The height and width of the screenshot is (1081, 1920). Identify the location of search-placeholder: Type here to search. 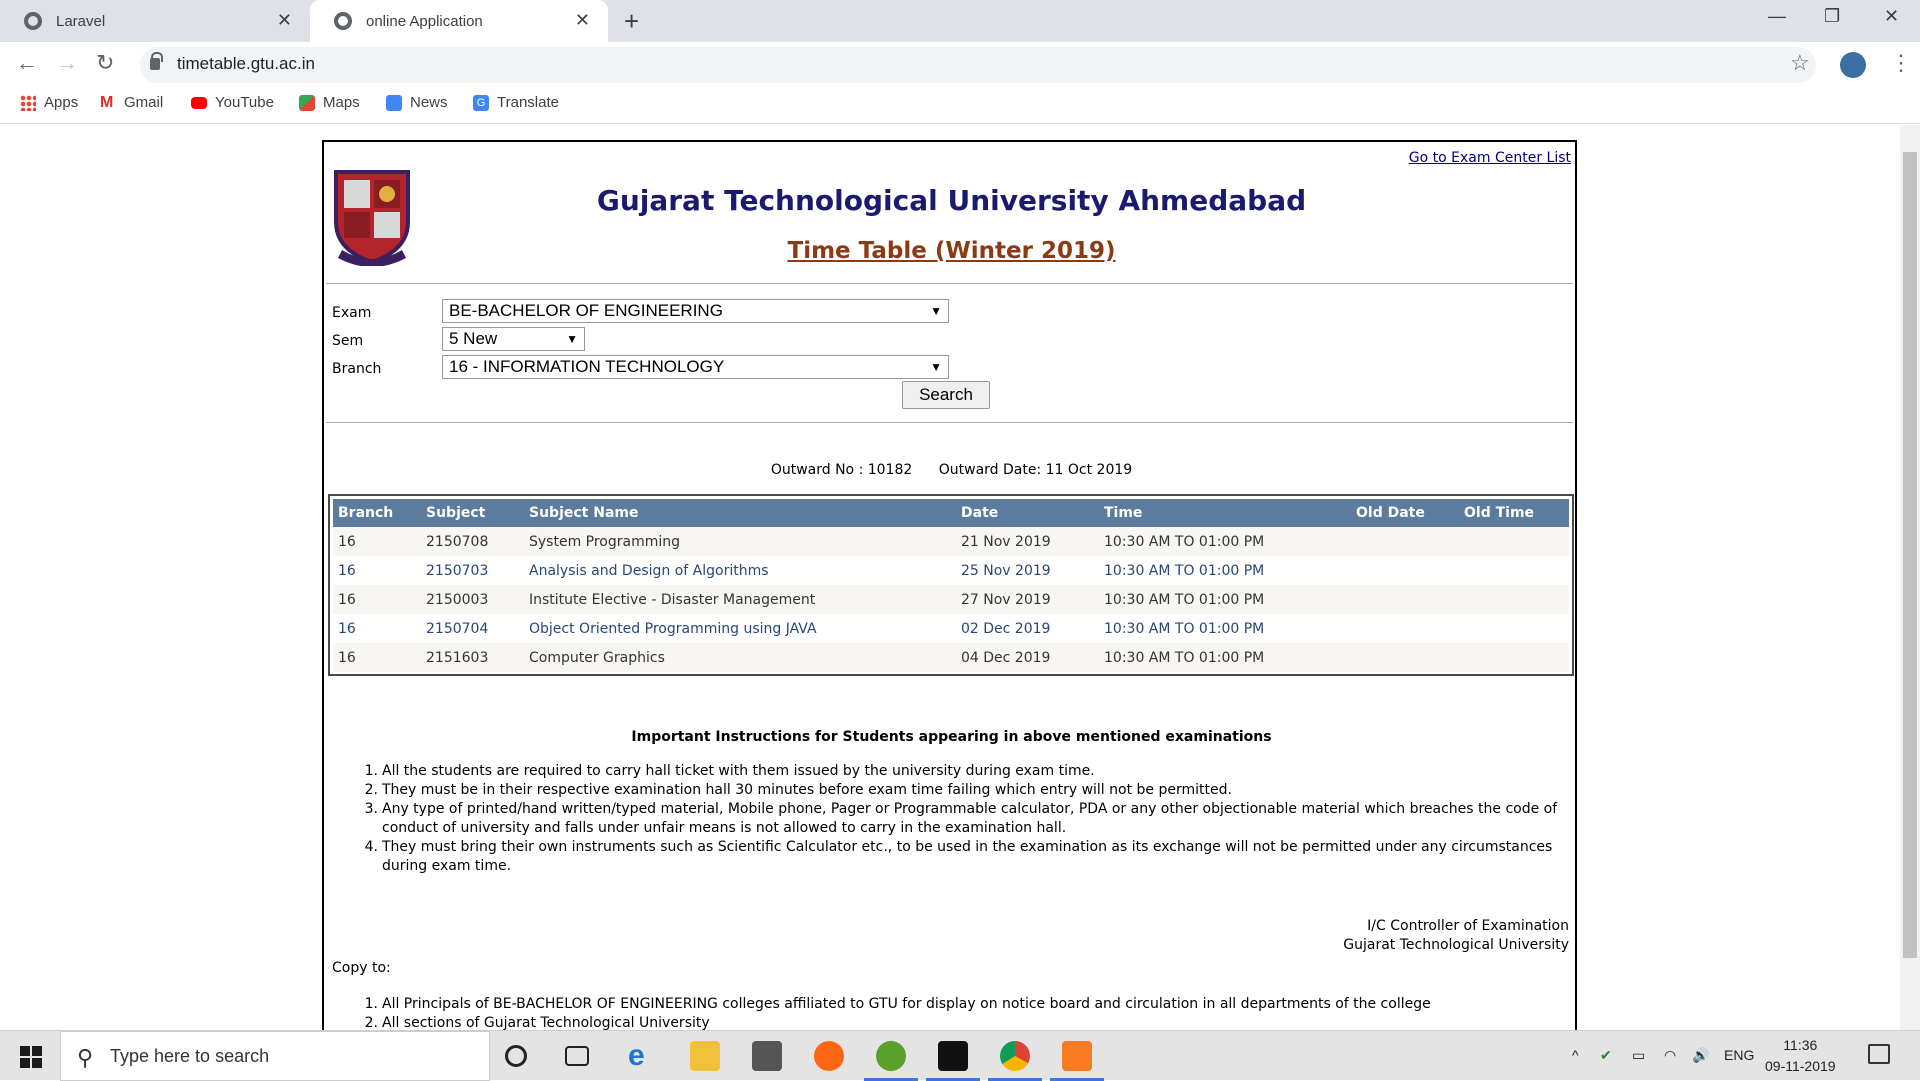
(190, 1056).